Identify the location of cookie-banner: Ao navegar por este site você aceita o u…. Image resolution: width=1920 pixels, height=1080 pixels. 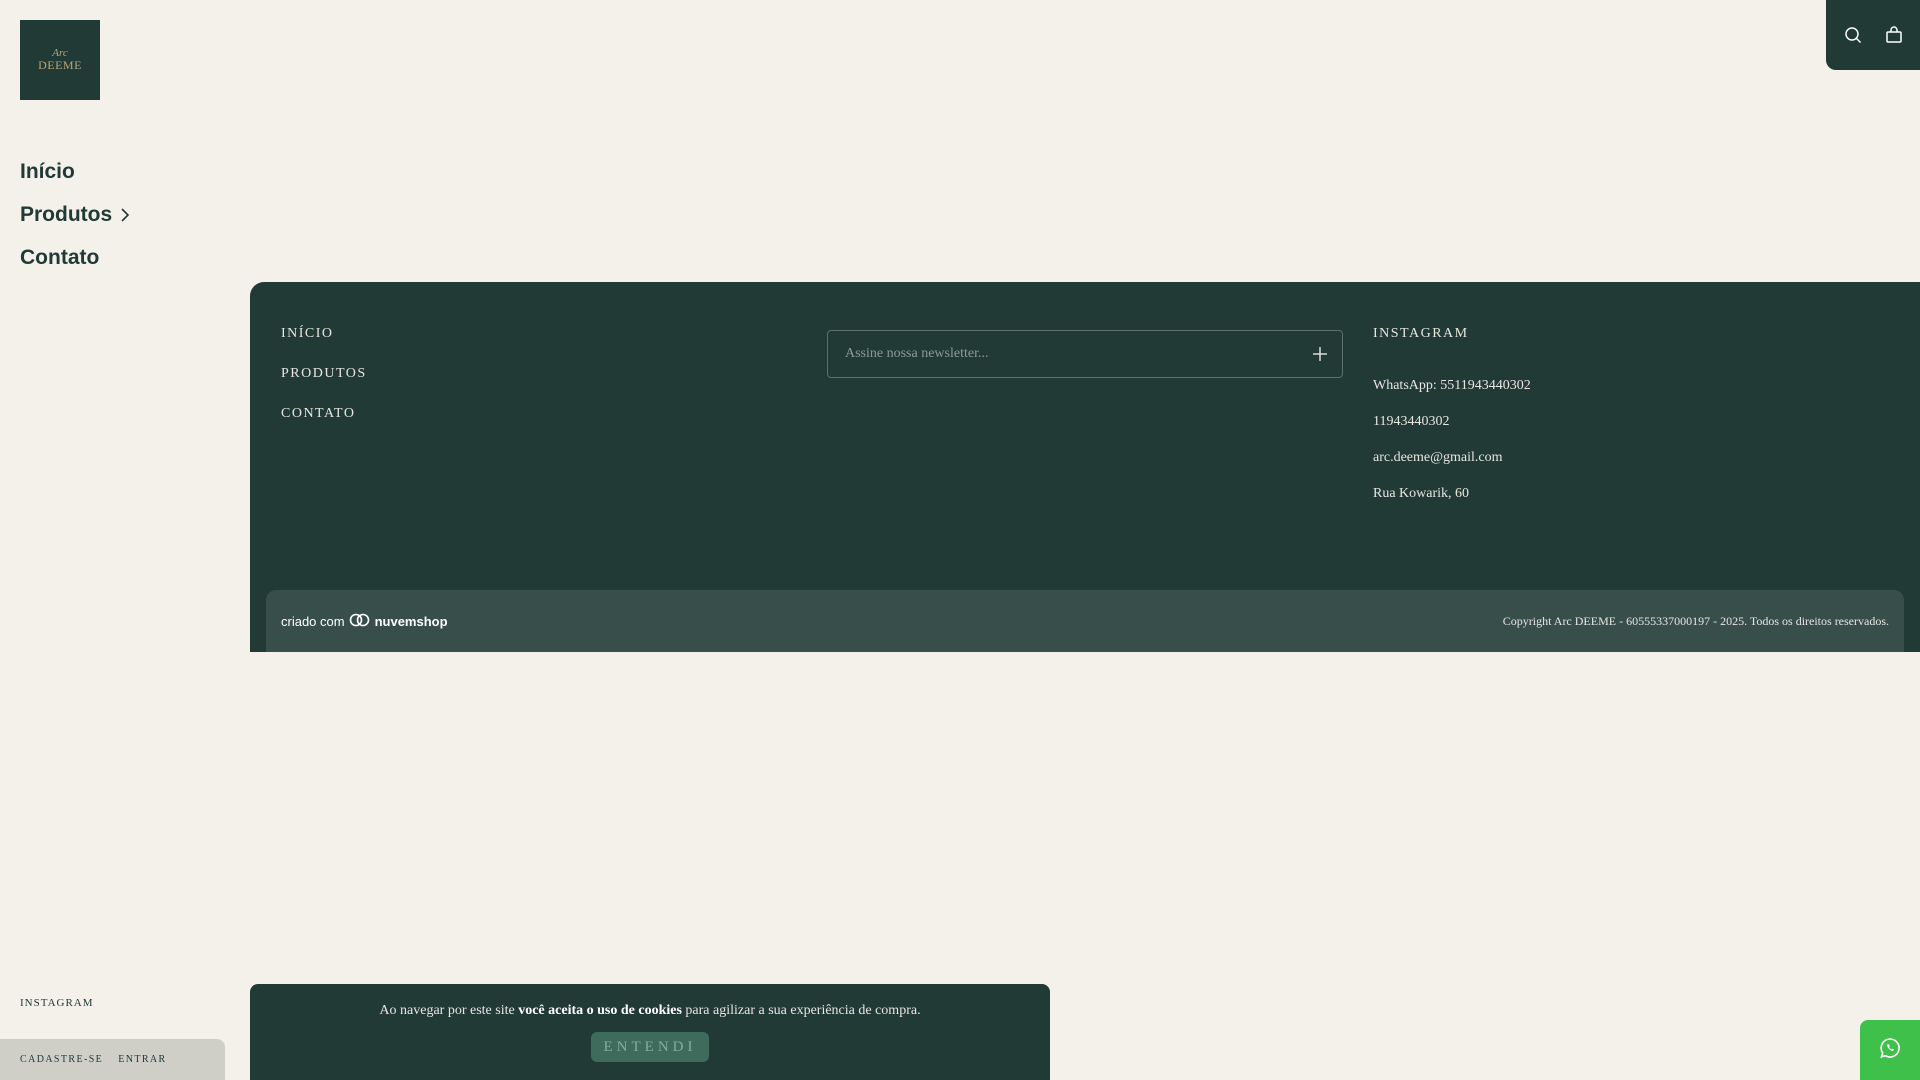
(650, 1032).